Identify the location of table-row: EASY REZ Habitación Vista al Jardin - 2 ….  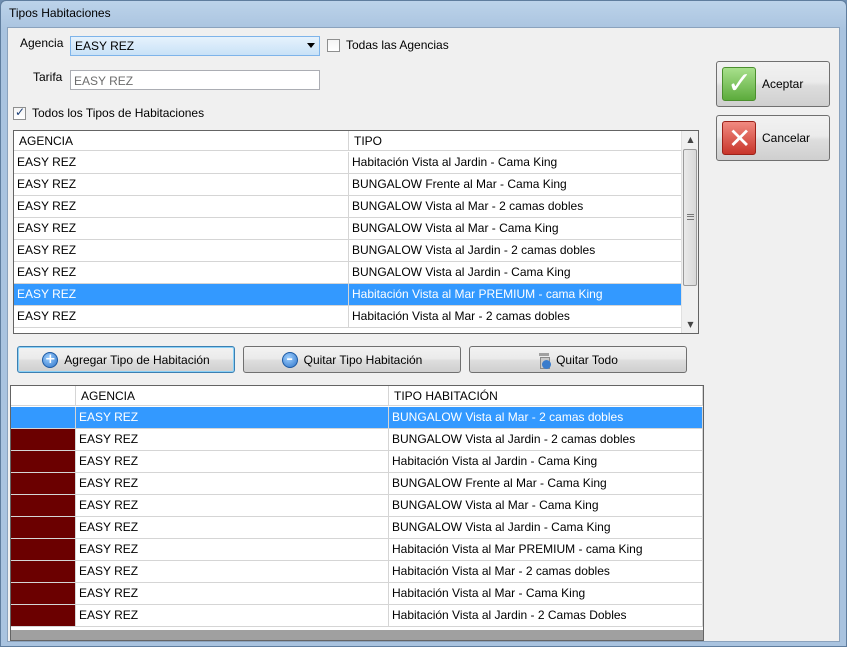
(357, 616).